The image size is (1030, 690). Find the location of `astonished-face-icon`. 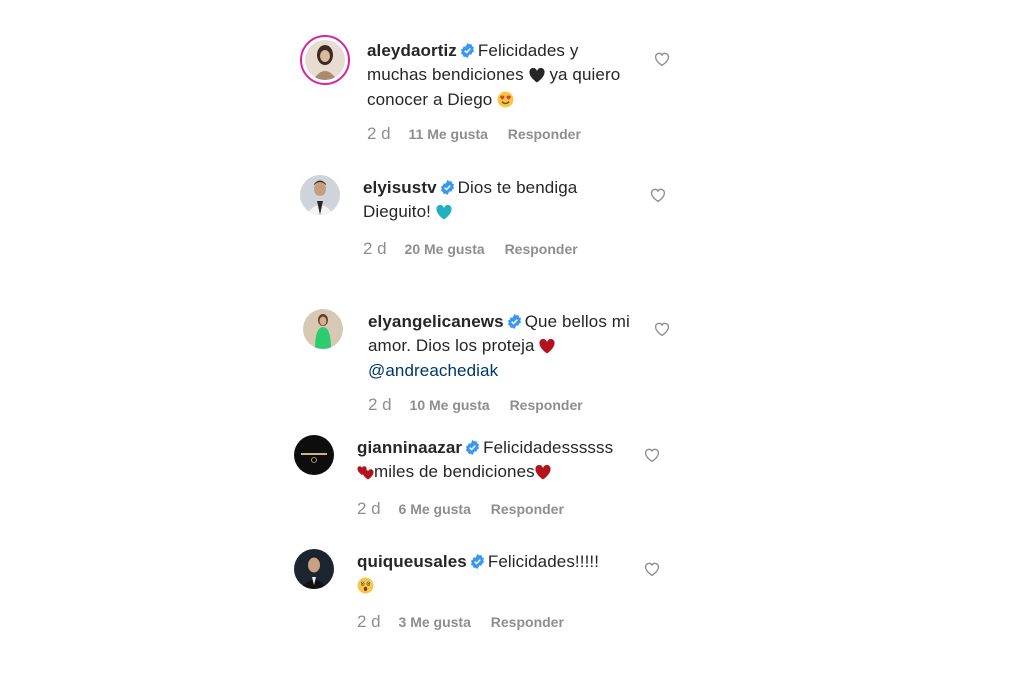

astonished-face-icon is located at coordinates (365, 588).